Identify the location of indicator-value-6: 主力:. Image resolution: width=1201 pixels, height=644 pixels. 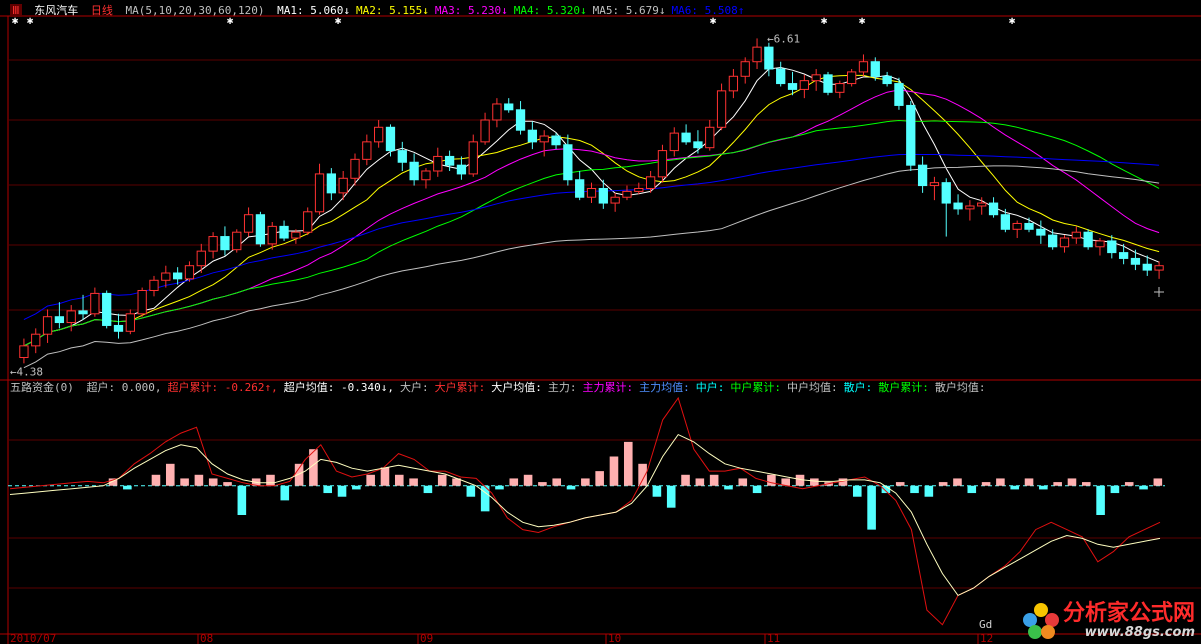
(562, 387).